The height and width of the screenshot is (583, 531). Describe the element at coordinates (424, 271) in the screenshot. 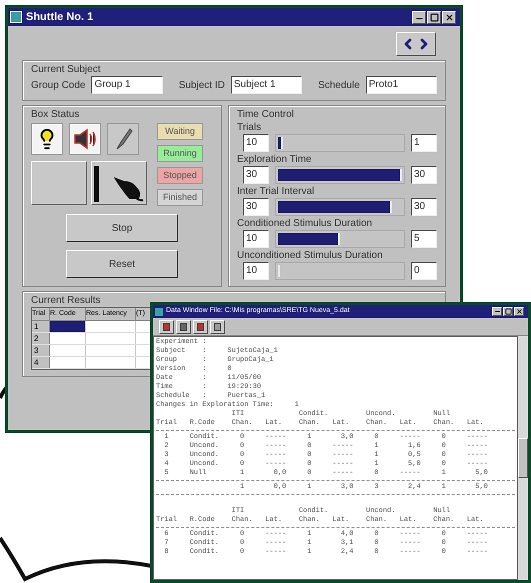

I see `text-field: 0` at that location.